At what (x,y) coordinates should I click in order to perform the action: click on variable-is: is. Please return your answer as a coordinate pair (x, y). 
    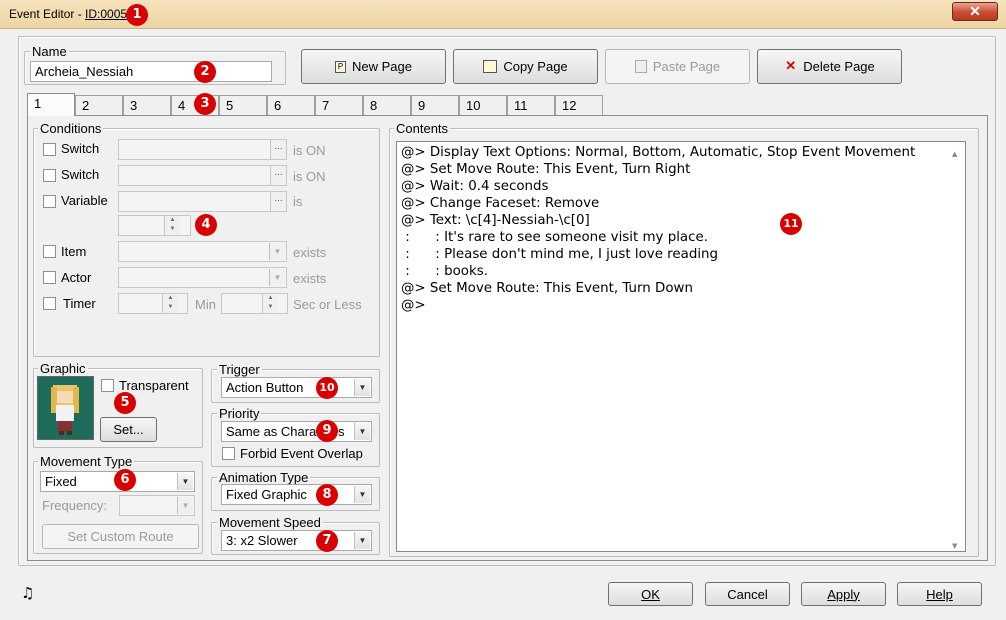
    Looking at the image, I should click on (298, 201).